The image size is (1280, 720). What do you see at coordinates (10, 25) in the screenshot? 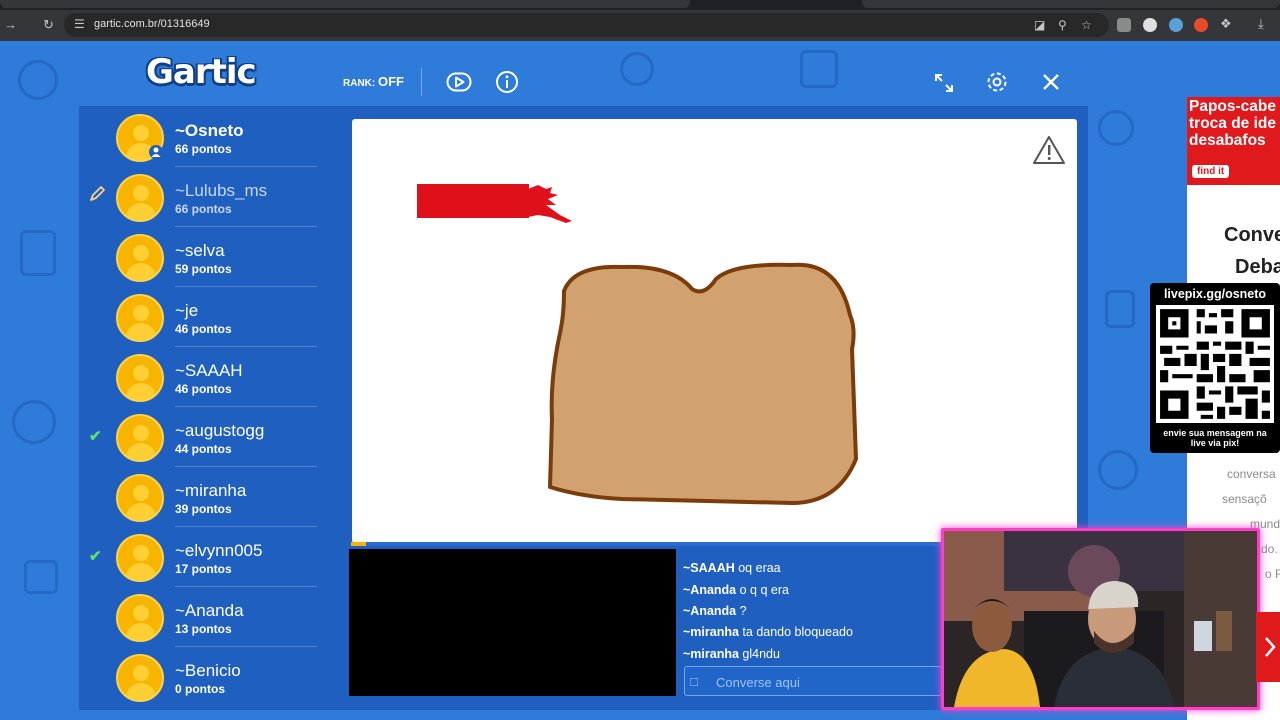
I see `back-icon: →` at bounding box center [10, 25].